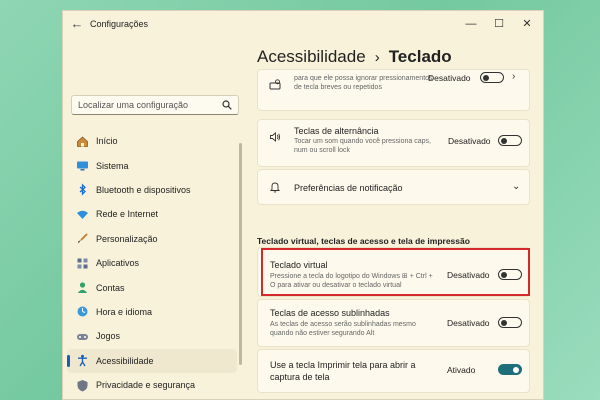 This screenshot has width=600, height=400. What do you see at coordinates (152, 336) in the screenshot?
I see `sidebar-item-jogos: Jogos` at bounding box center [152, 336].